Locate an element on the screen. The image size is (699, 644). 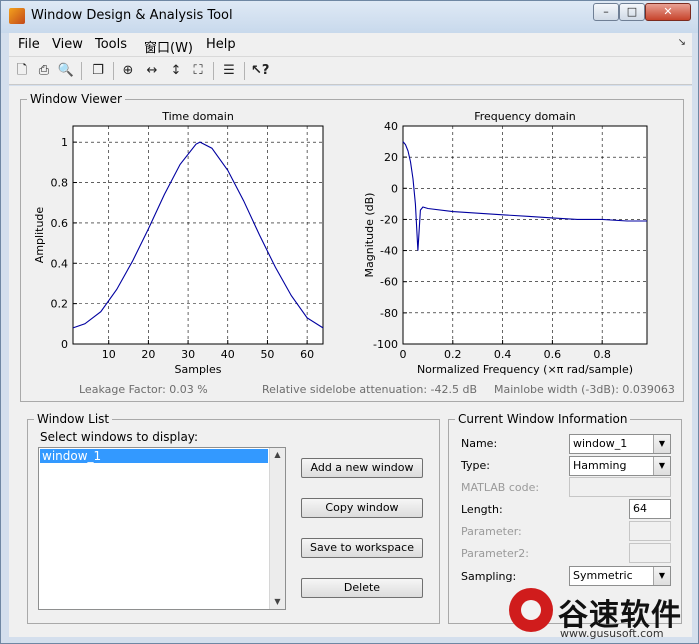
window-title: Window Design & Analysis Tool is located at coordinates (132, 15).